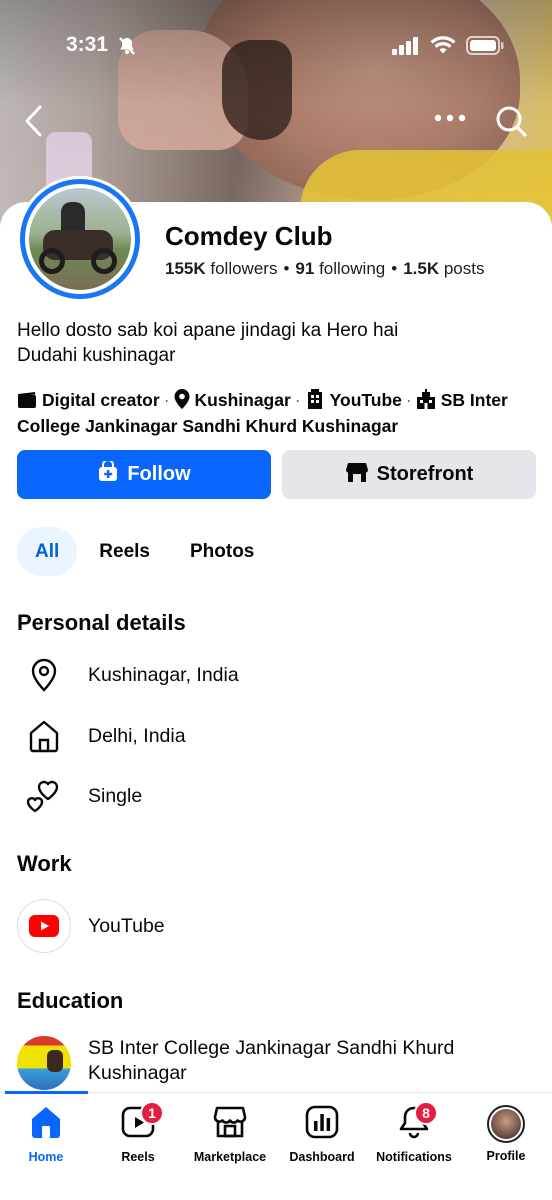 Image resolution: width=552 pixels, height=1200 pixels. What do you see at coordinates (304, 268) in the screenshot?
I see `following-count: 91` at bounding box center [304, 268].